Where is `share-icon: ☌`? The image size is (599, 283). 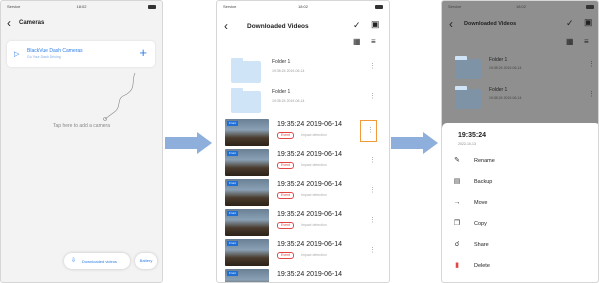 share-icon: ☌ is located at coordinates (457, 244).